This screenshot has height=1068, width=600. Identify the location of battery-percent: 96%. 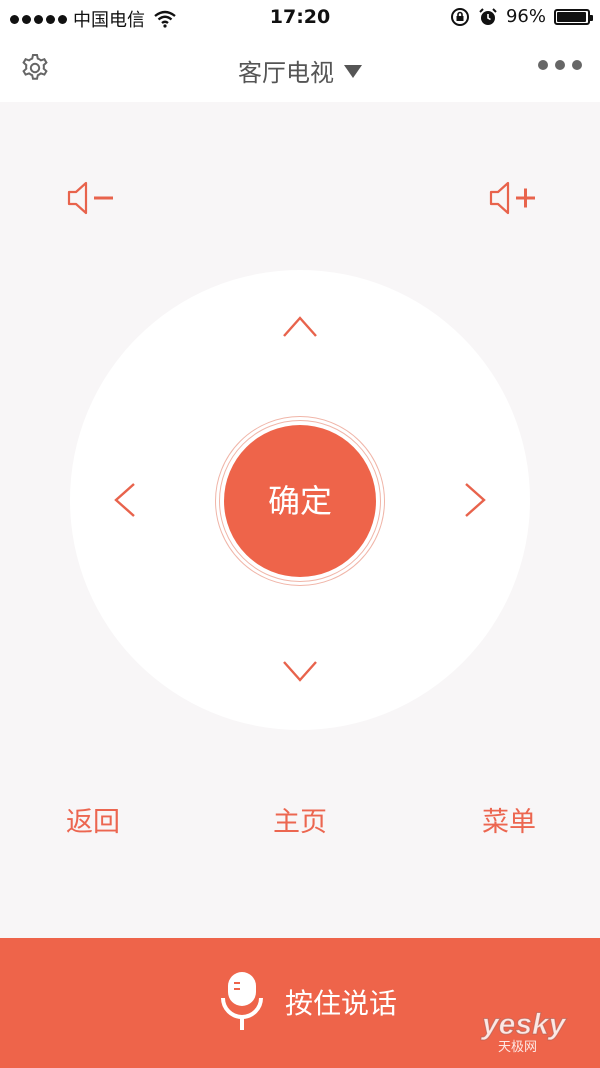
(525, 16).